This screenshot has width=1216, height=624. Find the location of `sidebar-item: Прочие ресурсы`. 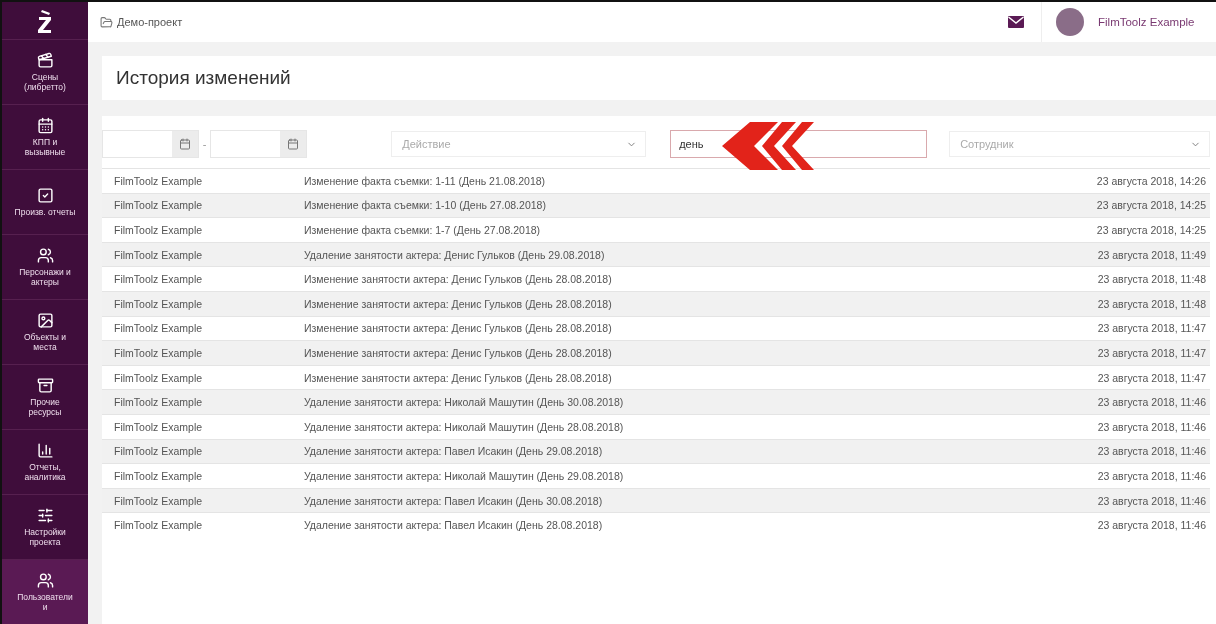

sidebar-item: Прочие ресурсы is located at coordinates (45, 396).